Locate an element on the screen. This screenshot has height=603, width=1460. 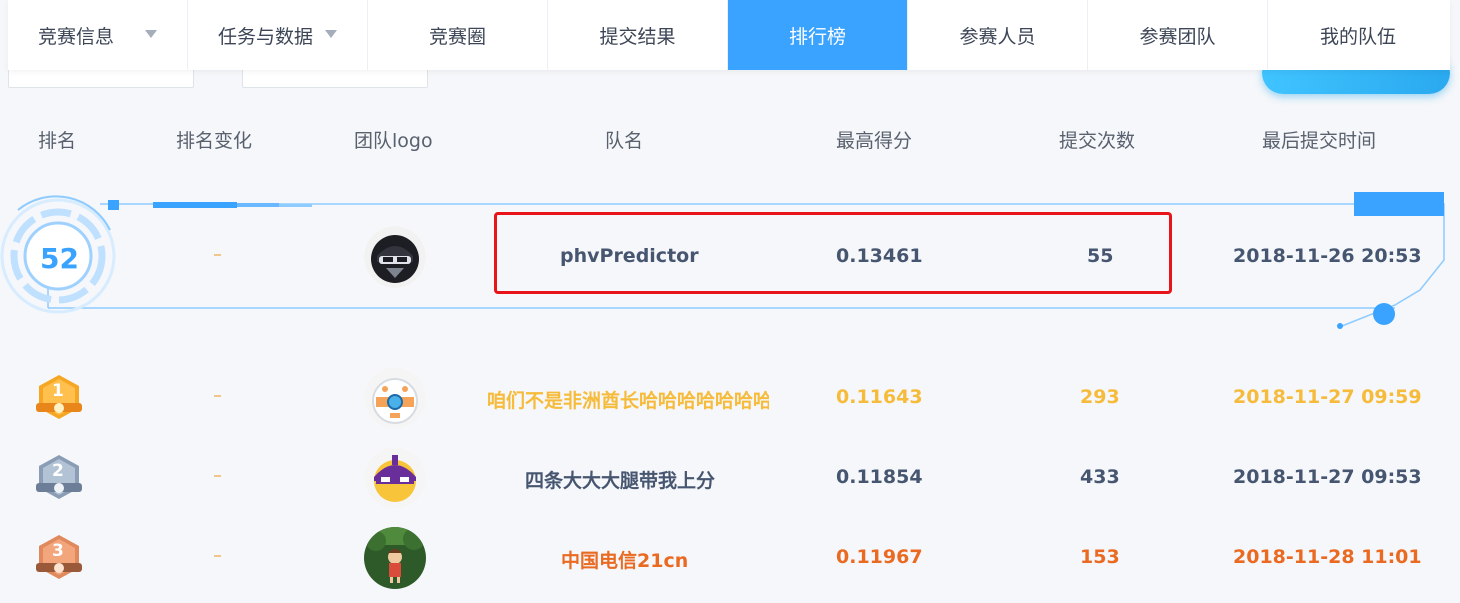
rank-number: 1 is located at coordinates (58, 391).